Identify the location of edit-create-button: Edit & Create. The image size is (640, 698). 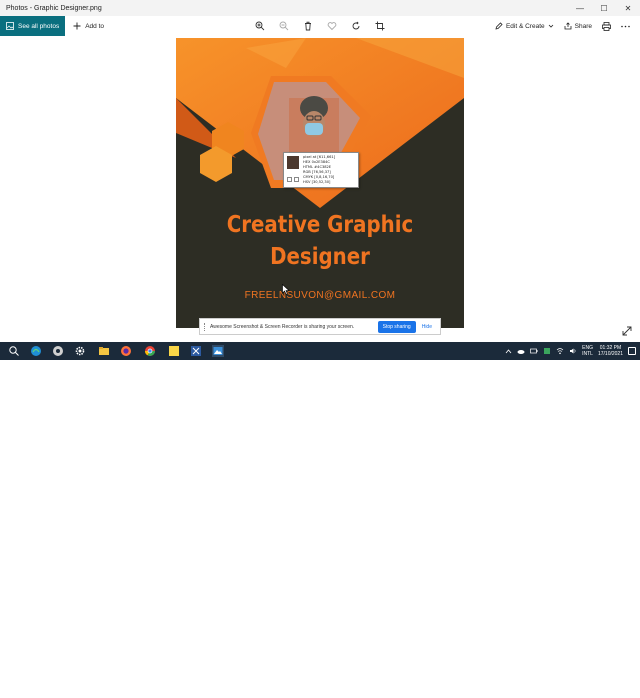
(524, 26).